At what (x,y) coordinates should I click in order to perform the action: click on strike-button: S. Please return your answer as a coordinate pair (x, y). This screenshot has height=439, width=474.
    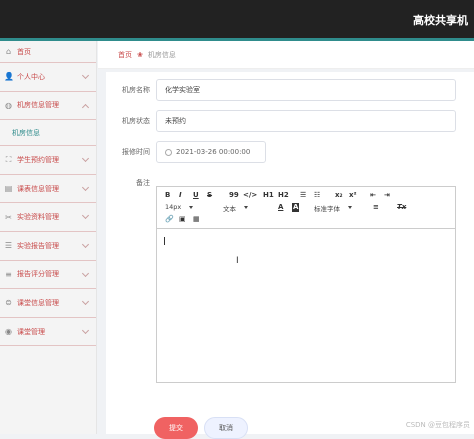
    Looking at the image, I should click on (209, 195).